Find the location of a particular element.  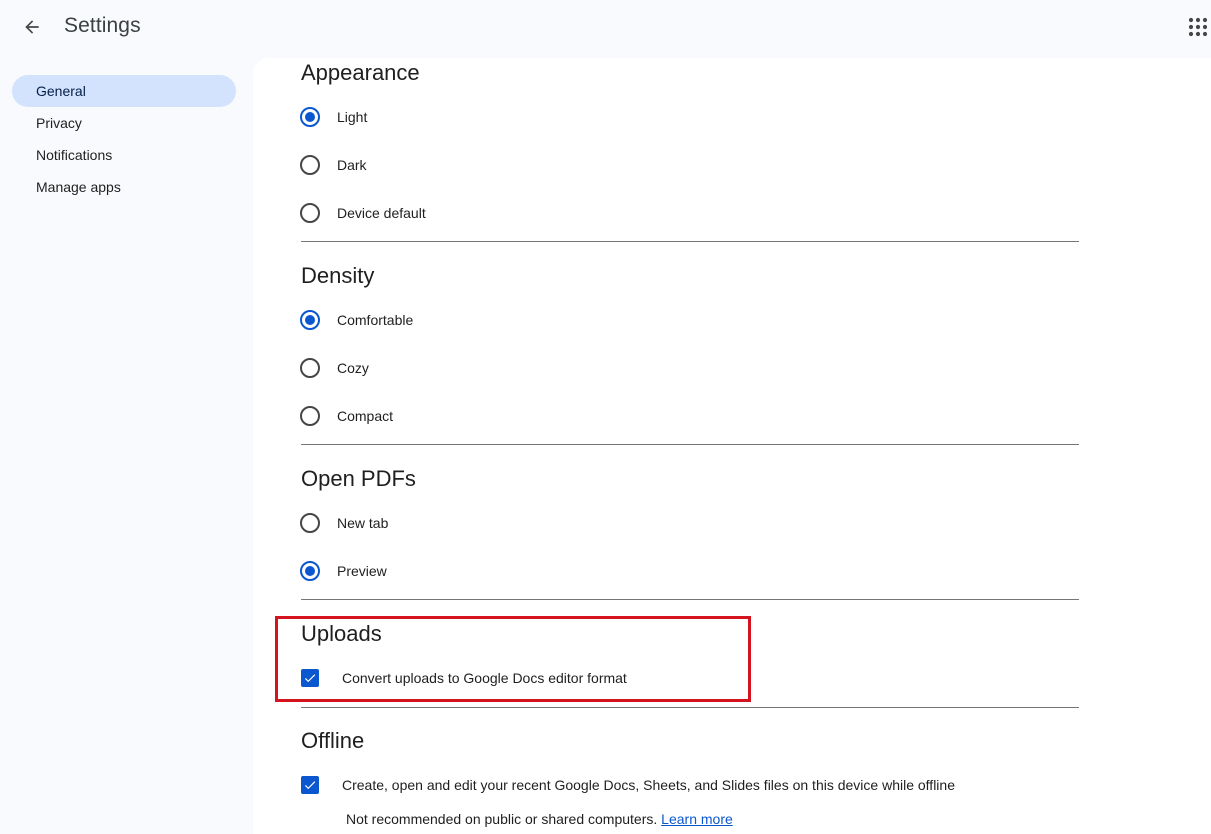

back-button is located at coordinates (32, 27).